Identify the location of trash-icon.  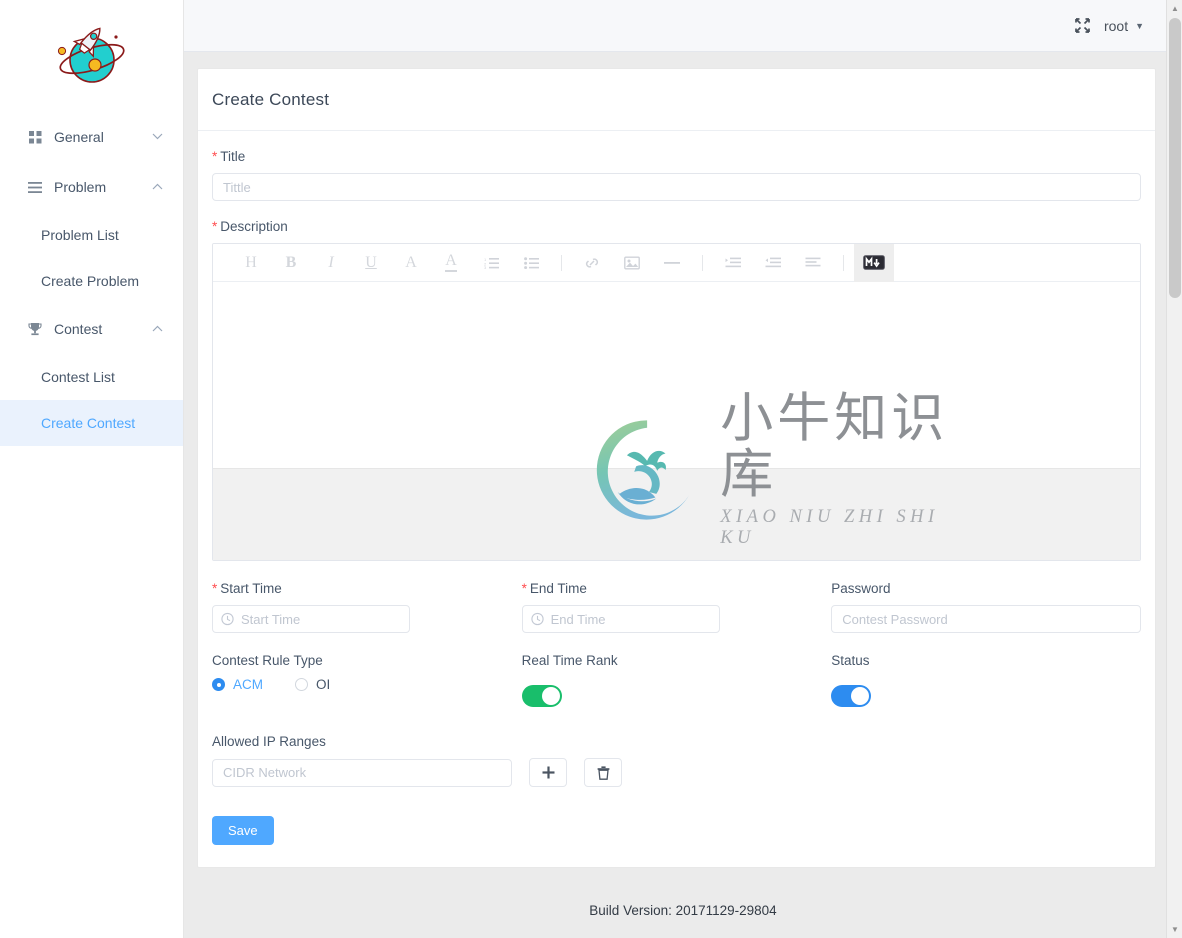
(603, 772).